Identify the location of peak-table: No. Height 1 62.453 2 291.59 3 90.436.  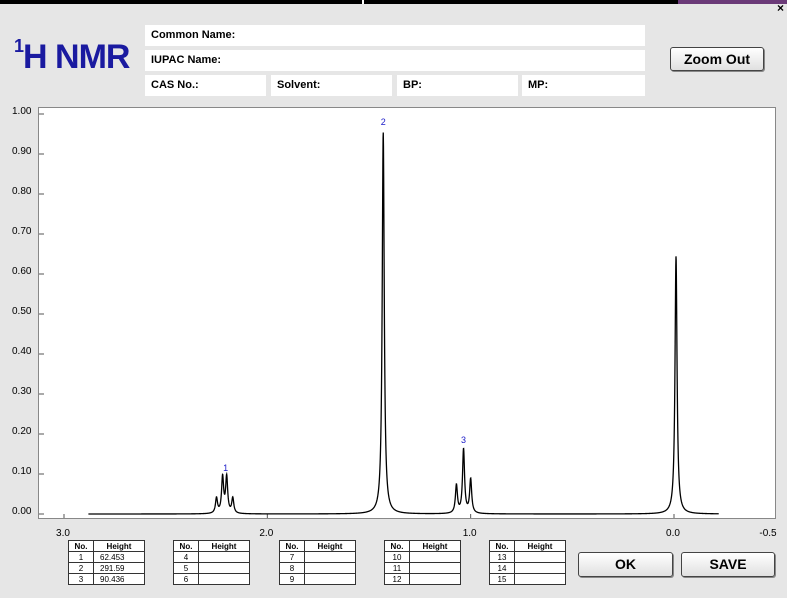
(106, 562).